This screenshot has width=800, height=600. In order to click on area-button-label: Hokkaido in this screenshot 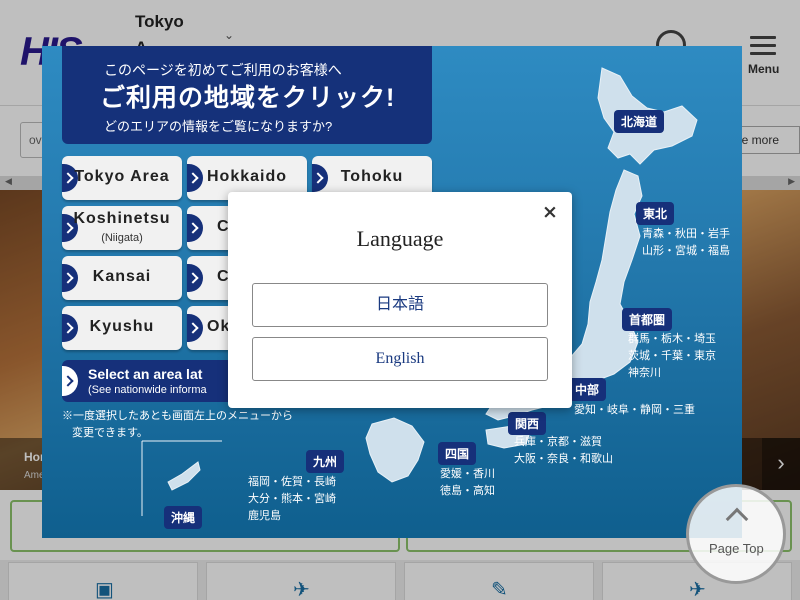, I will do `click(246, 176)`.